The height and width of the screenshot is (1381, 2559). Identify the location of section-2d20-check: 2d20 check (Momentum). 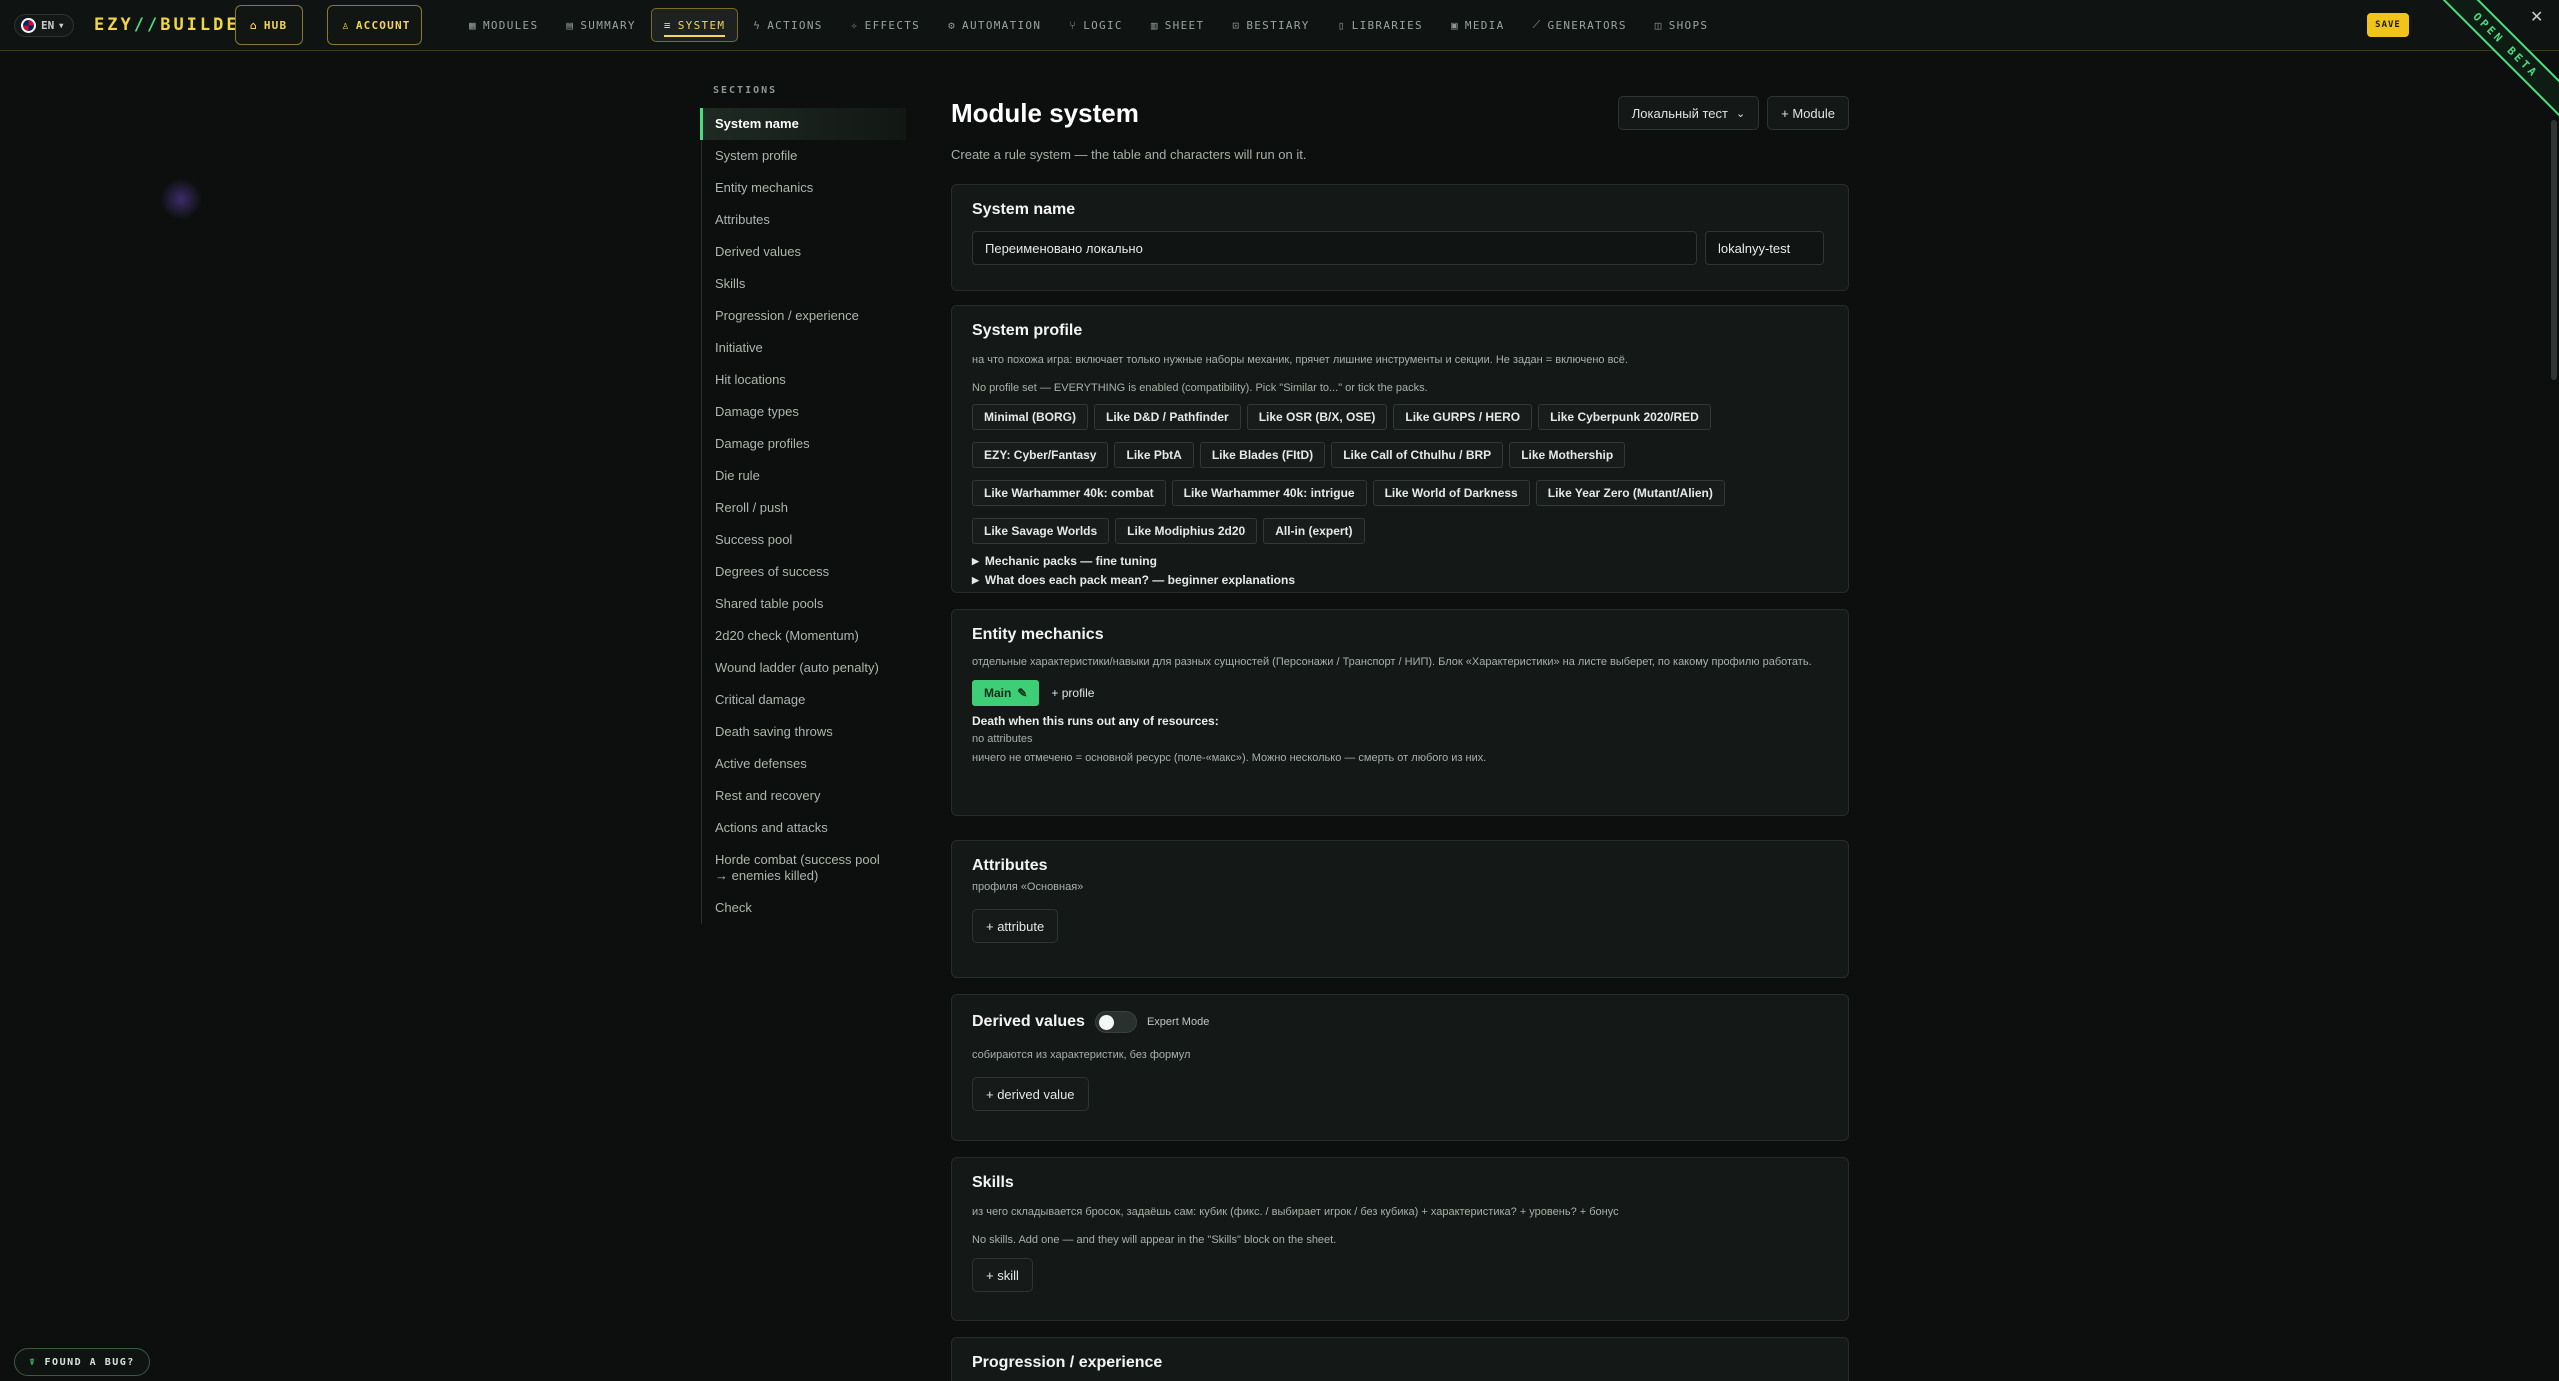
(804, 636).